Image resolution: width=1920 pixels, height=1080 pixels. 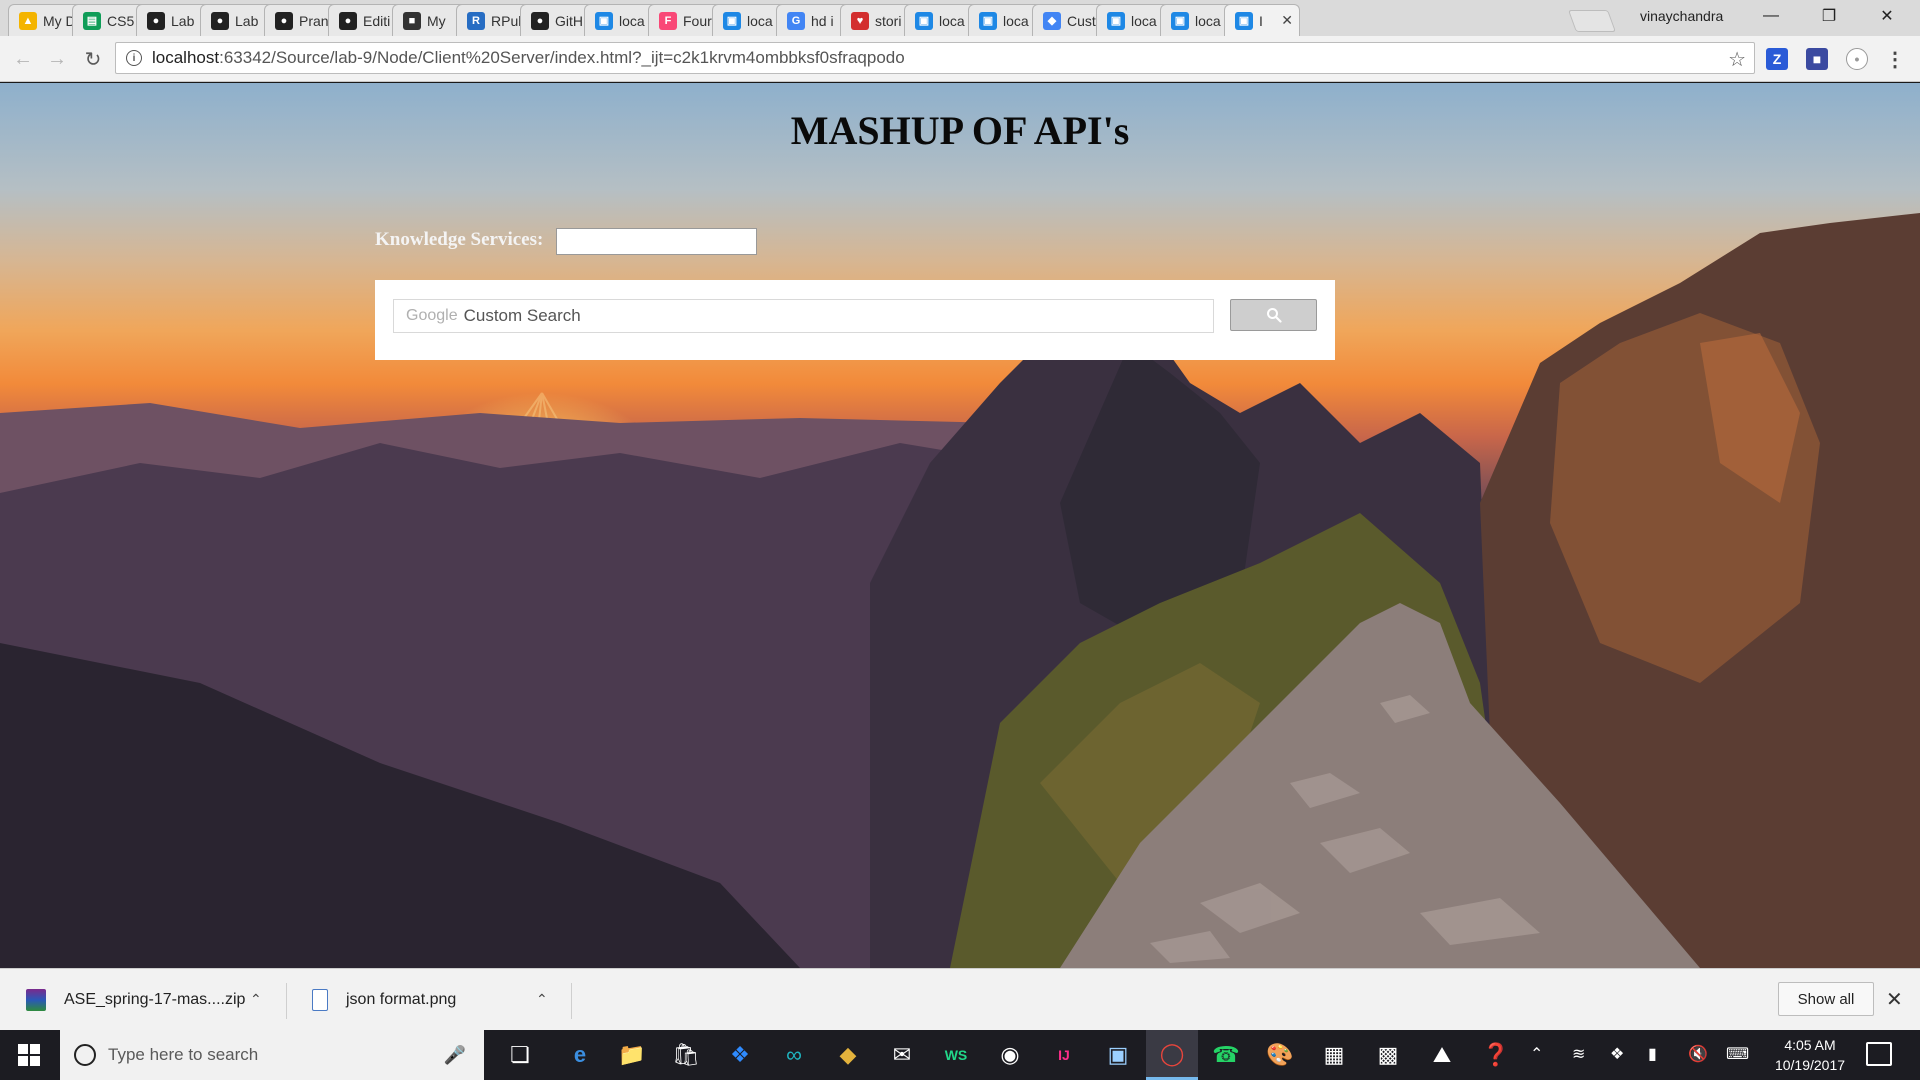 I want to click on download-item: json format.png, so click(x=384, y=1000).